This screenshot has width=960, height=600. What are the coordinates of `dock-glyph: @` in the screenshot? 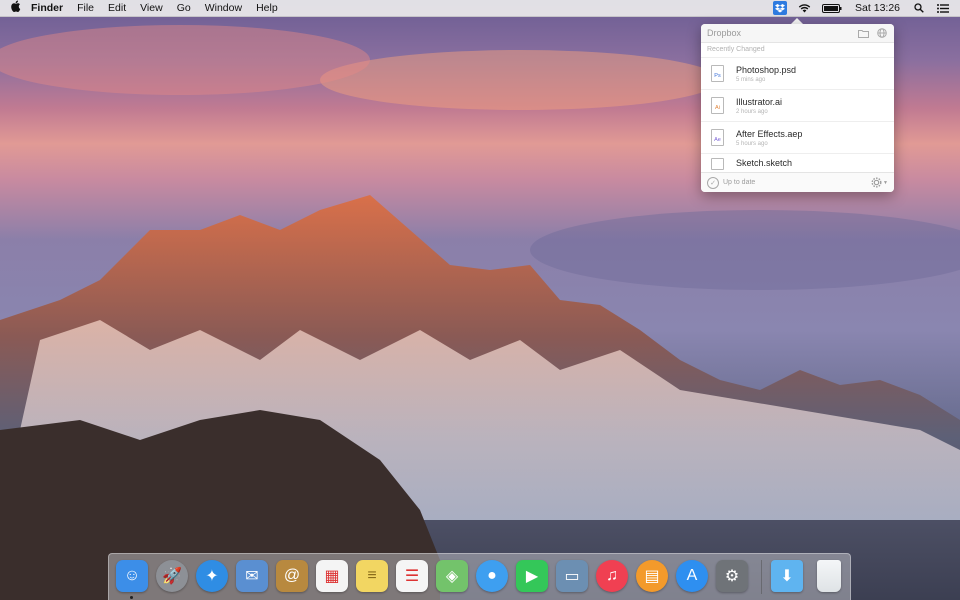 It's located at (292, 575).